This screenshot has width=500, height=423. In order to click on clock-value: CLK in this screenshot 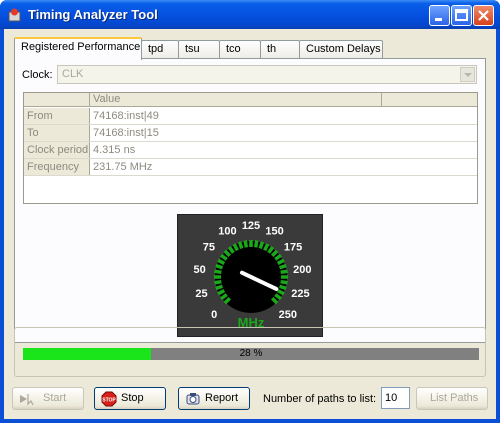, I will do `click(73, 74)`.